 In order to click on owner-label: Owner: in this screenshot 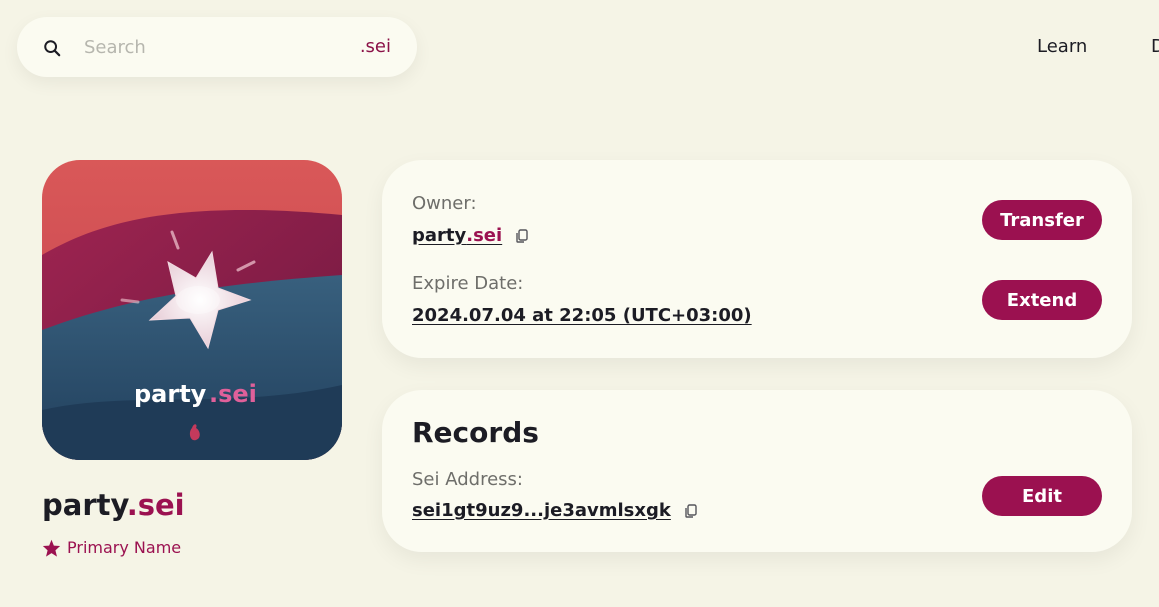, I will do `click(444, 203)`.